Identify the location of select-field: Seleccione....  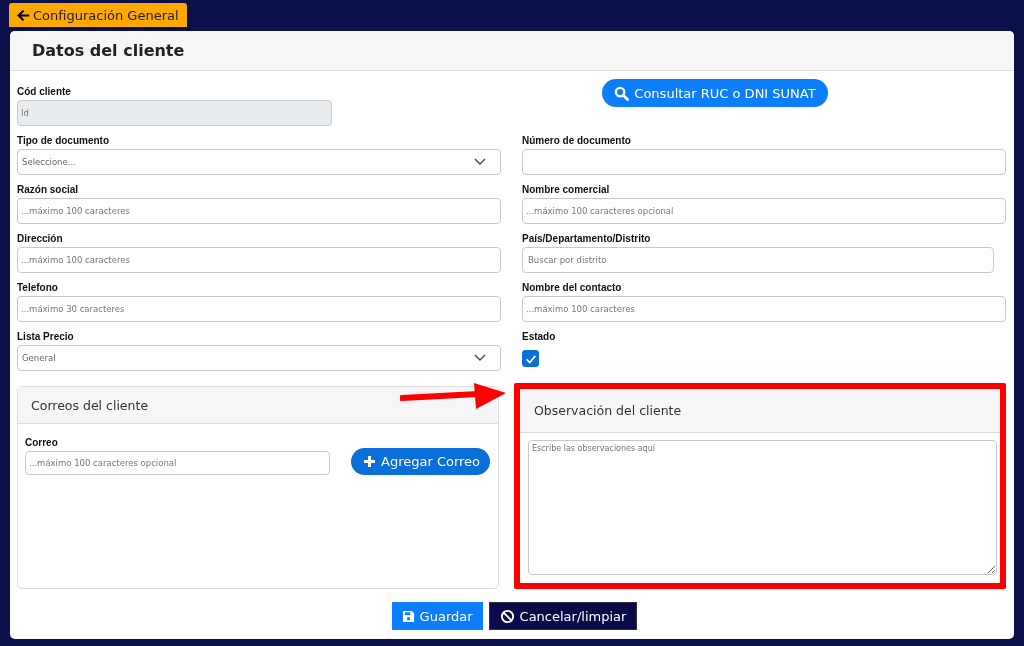
(259, 162).